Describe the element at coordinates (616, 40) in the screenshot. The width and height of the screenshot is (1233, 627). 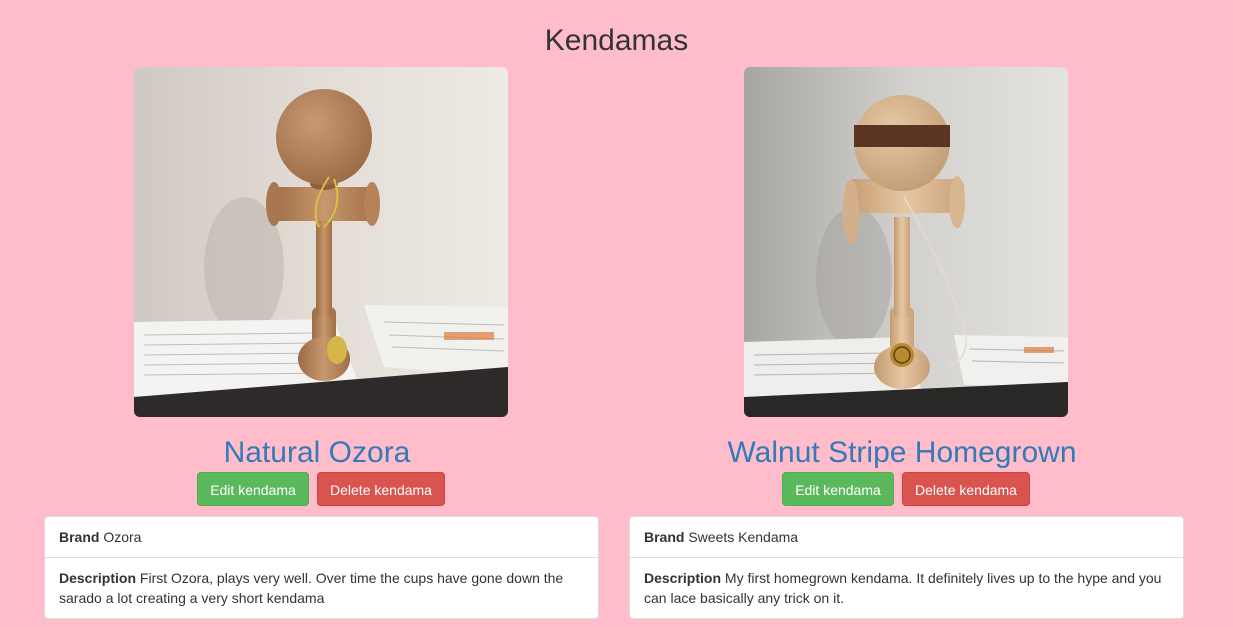
I see `page-title: Kendamas` at that location.